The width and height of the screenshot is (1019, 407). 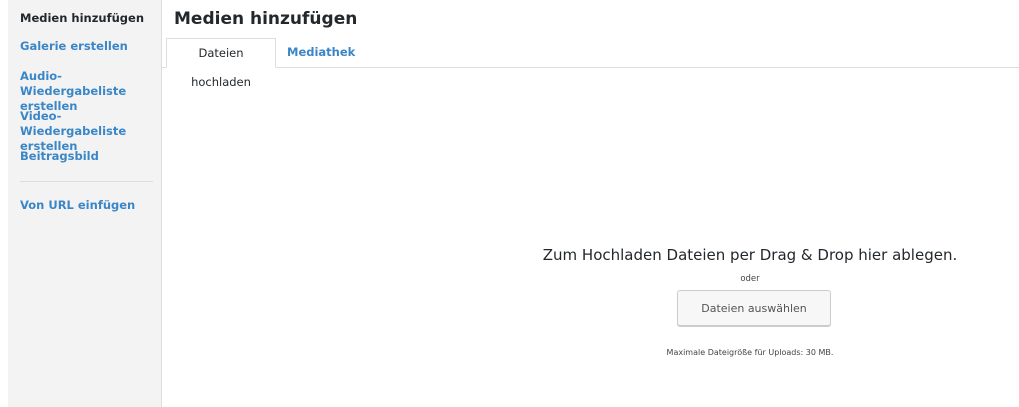 What do you see at coordinates (221, 63) in the screenshot?
I see `tab-upload-files: Dateien hochladen` at bounding box center [221, 63].